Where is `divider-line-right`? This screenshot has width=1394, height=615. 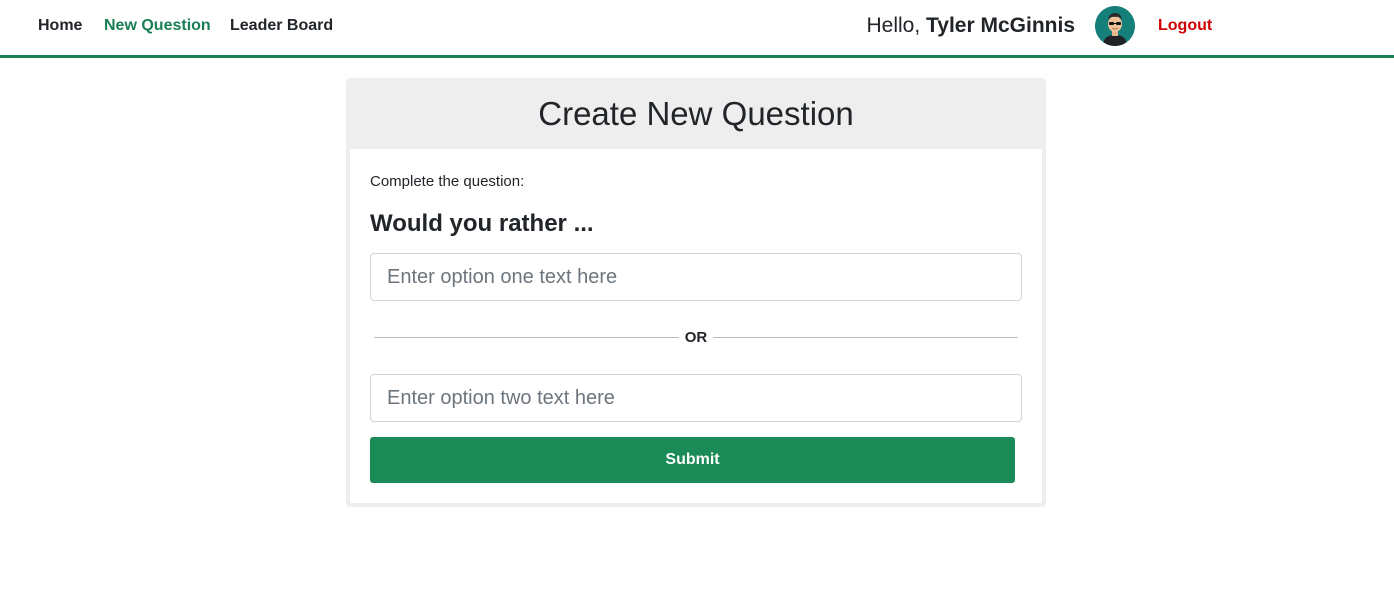
divider-line-right is located at coordinates (865, 337).